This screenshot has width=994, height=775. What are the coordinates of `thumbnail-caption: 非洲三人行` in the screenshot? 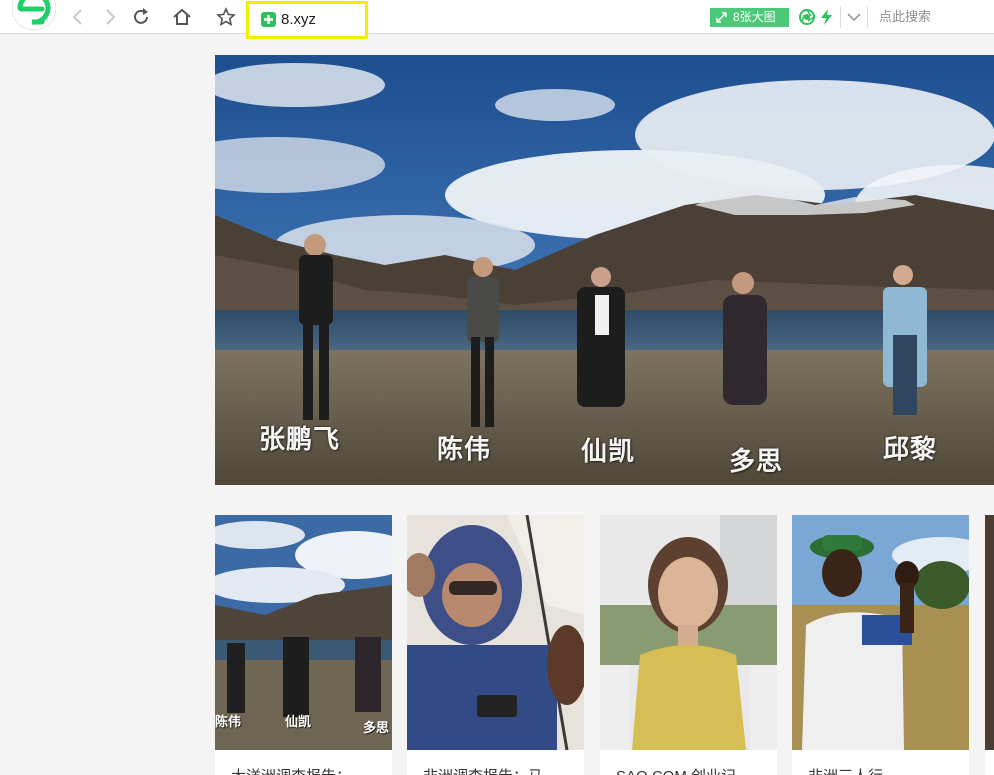 It's located at (845, 770).